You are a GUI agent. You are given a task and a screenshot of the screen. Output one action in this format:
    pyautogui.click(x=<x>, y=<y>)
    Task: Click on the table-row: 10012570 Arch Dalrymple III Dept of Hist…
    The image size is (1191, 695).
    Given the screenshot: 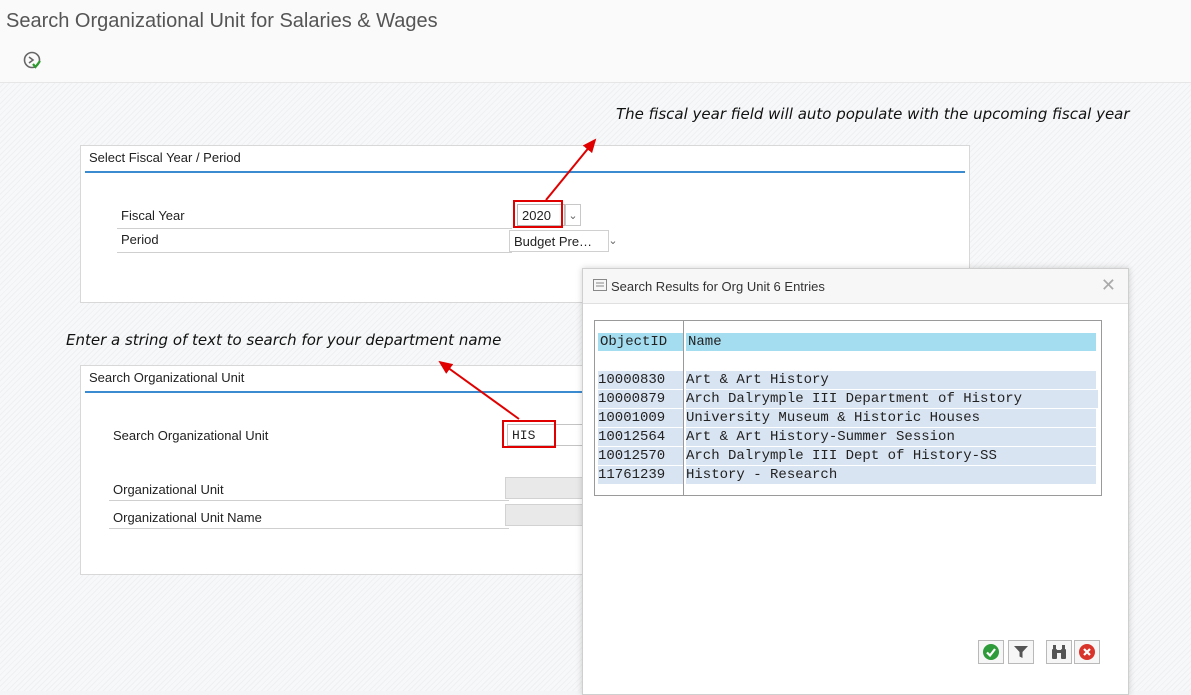 What is the action you would take?
    pyautogui.click(x=848, y=456)
    